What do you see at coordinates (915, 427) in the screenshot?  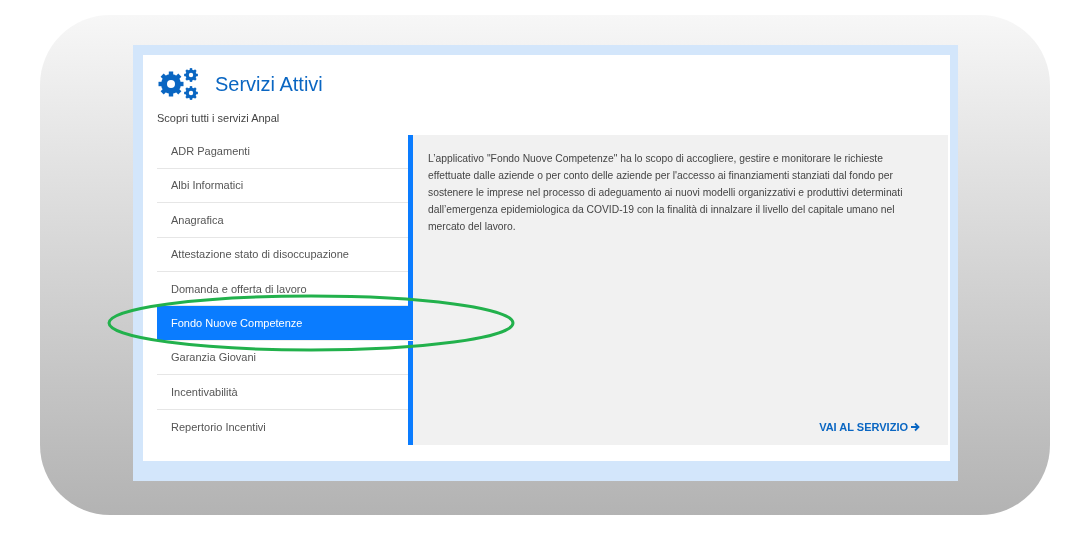 I see `arrow-icon` at bounding box center [915, 427].